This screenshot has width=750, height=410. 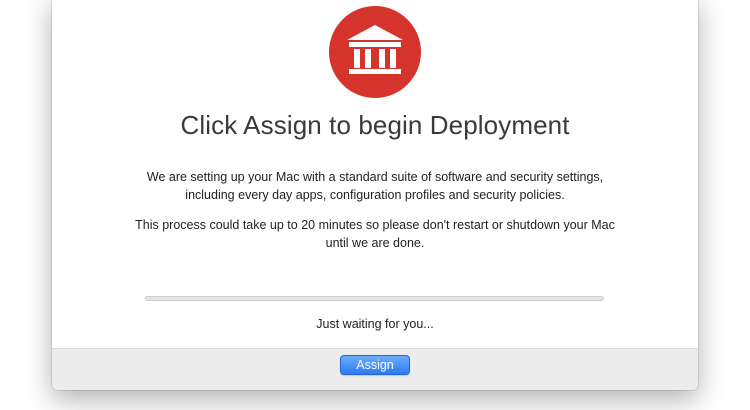 I want to click on dialog-footer: Assign, so click(x=375, y=369).